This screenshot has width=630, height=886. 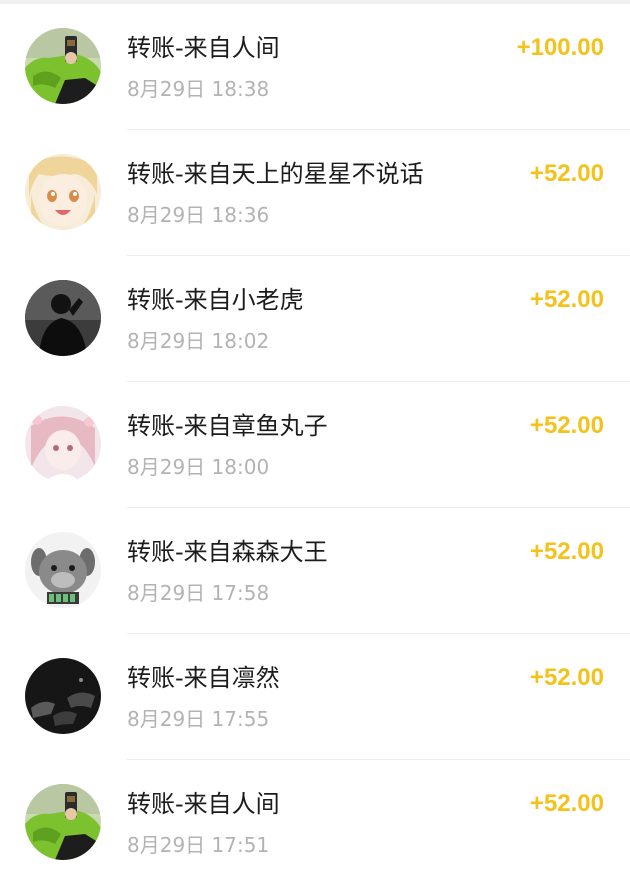 I want to click on grey-puppy-avatar, so click(x=63, y=570).